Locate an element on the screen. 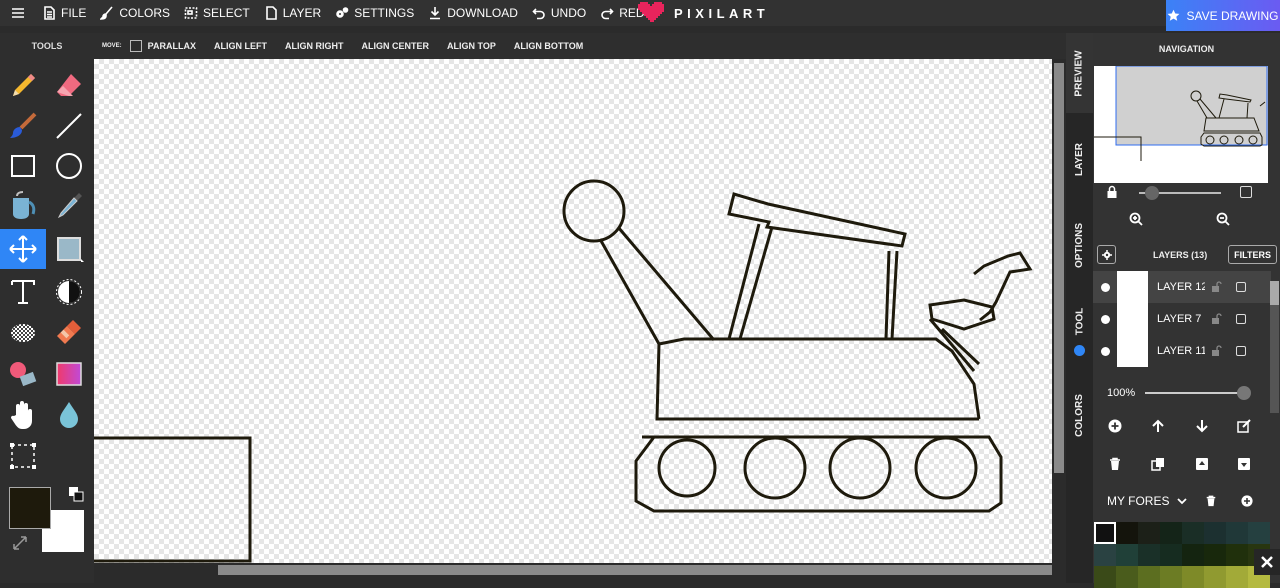 This screenshot has height=588, width=1280. parallax-checkbox is located at coordinates (135, 46).